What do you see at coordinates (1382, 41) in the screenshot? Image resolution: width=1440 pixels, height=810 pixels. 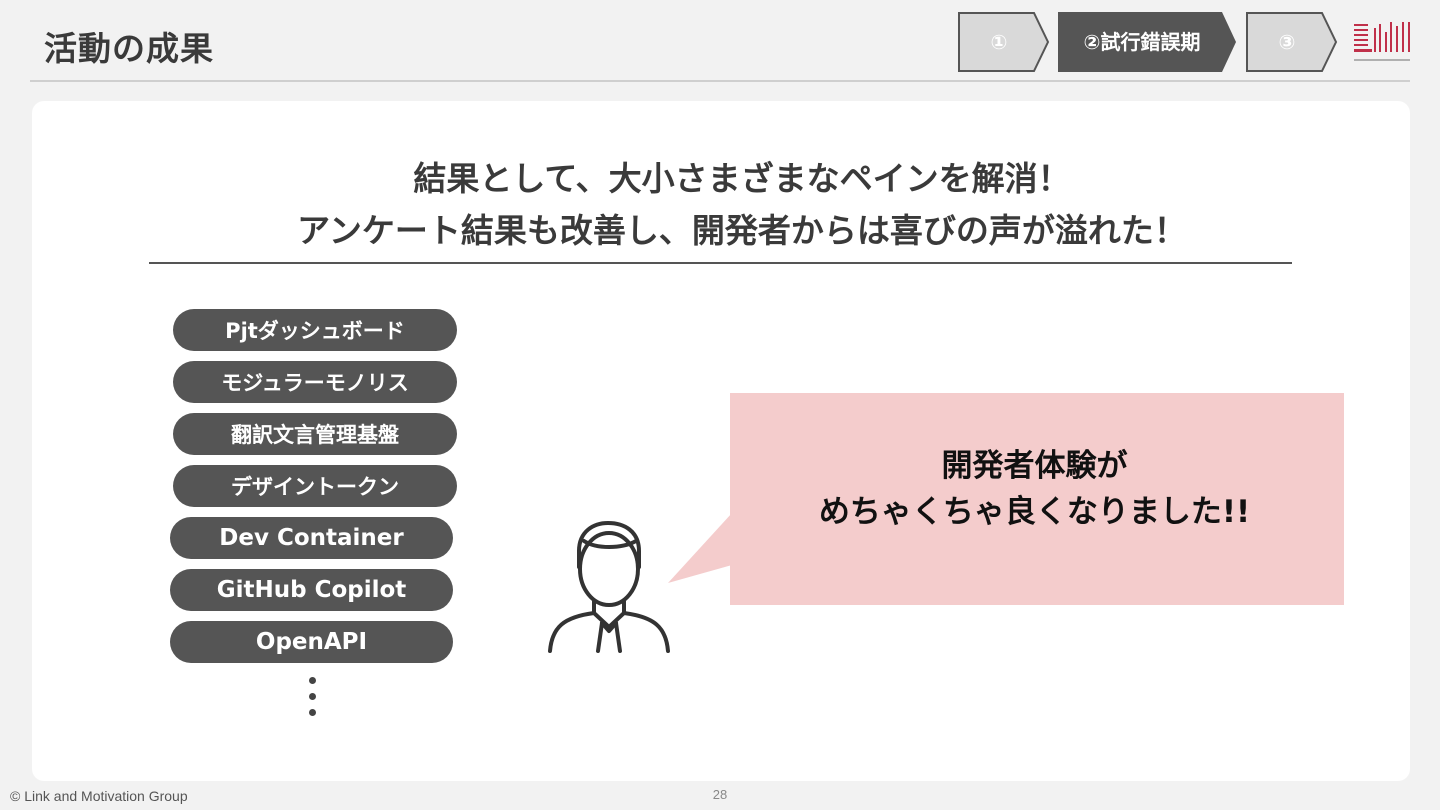 I see `company-logo` at bounding box center [1382, 41].